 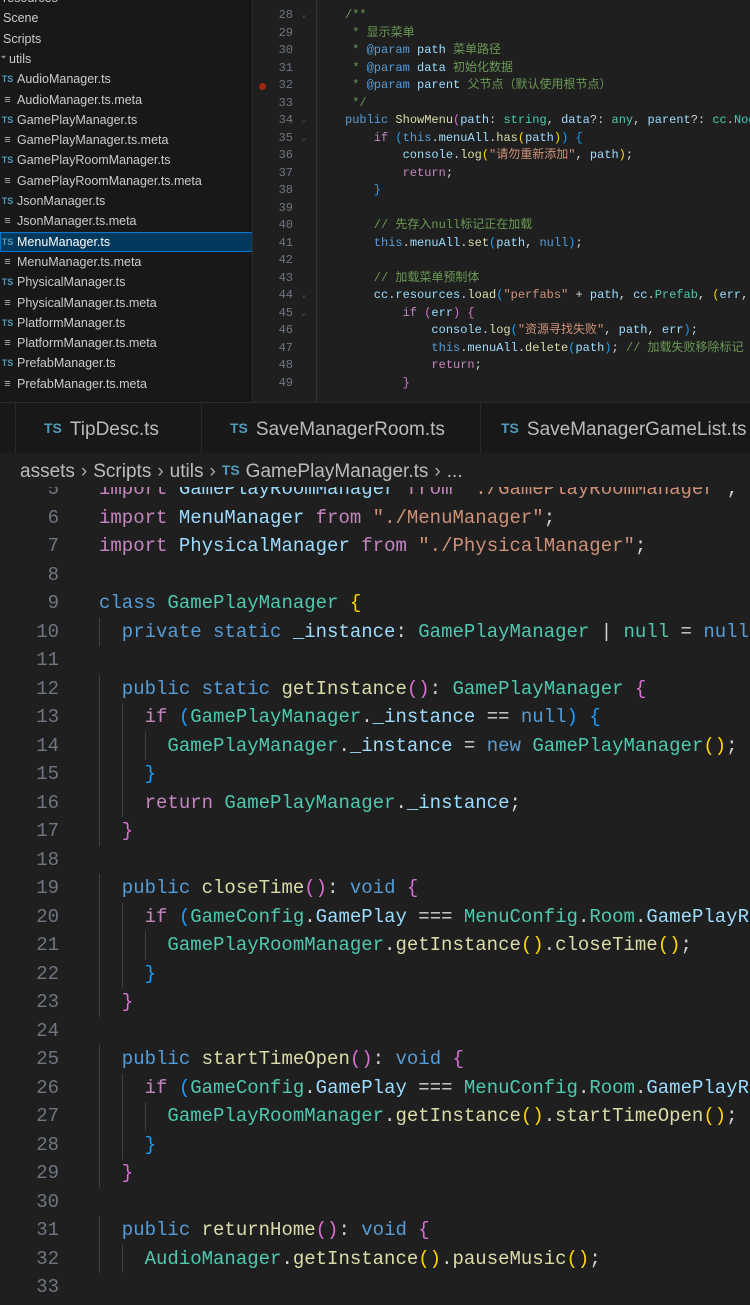 What do you see at coordinates (122, 471) in the screenshot?
I see `breadcrumb-scripts: Scripts` at bounding box center [122, 471].